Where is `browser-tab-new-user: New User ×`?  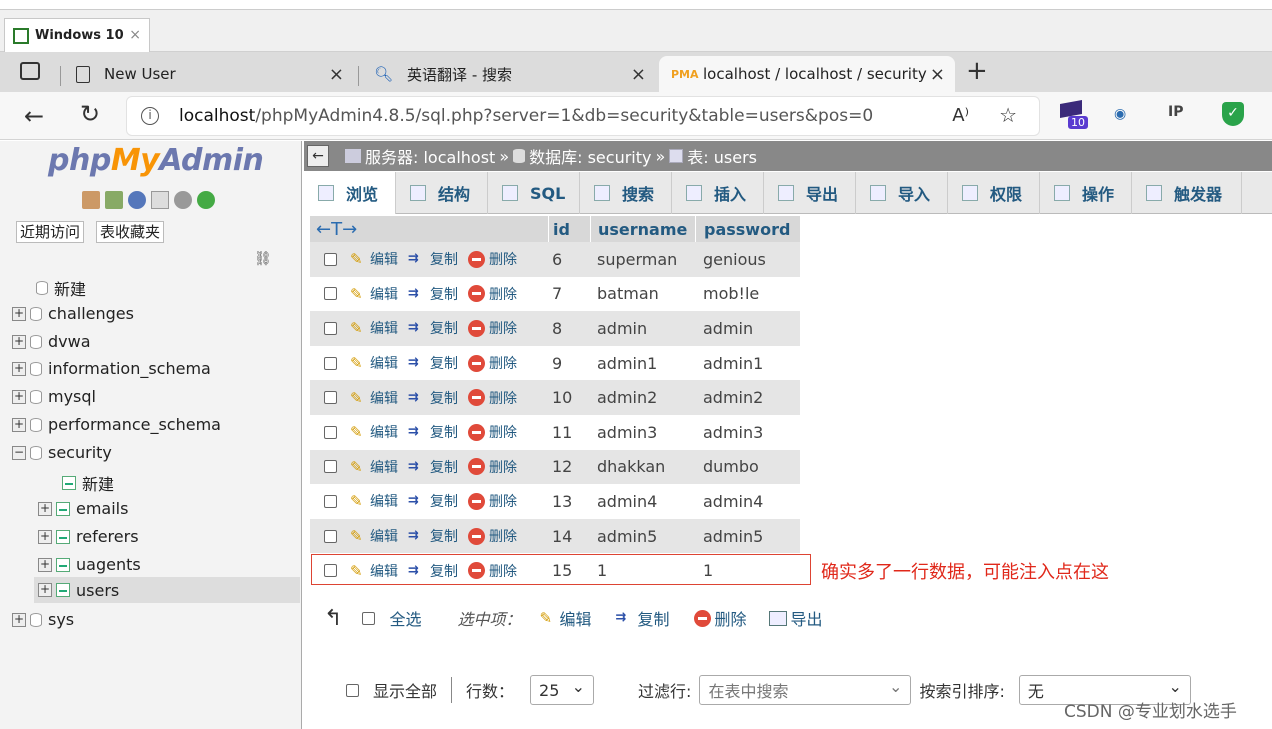 browser-tab-new-user: New User × is located at coordinates (209, 74).